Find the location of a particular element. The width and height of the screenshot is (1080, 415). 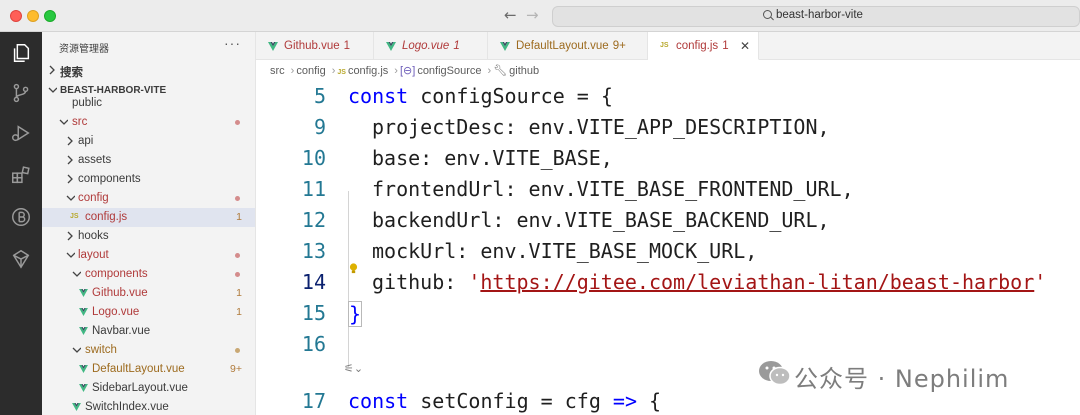

code-line: 10 base: env.VITE_BASE, is located at coordinates (457, 158).